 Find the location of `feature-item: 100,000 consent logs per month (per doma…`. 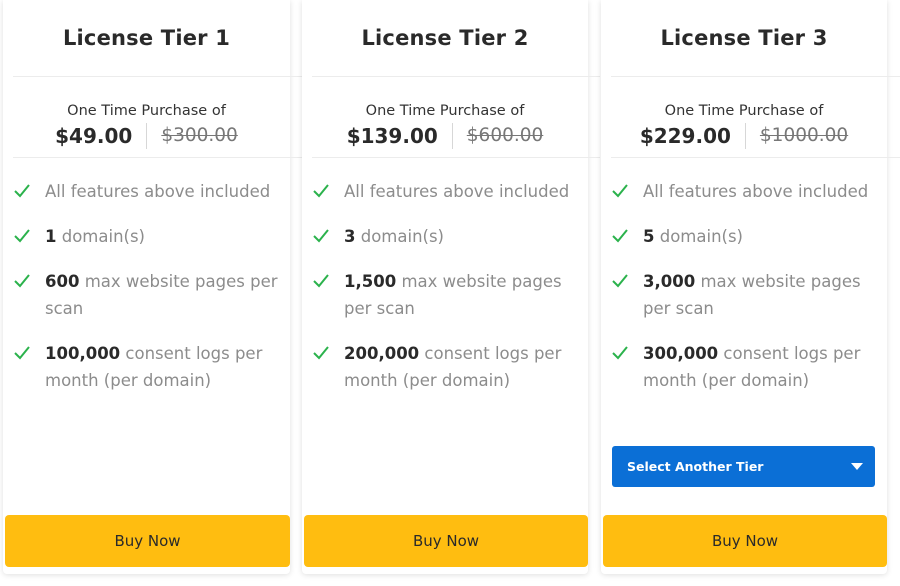

feature-item: 100,000 consent logs per month (per doma… is located at coordinates (145, 367).